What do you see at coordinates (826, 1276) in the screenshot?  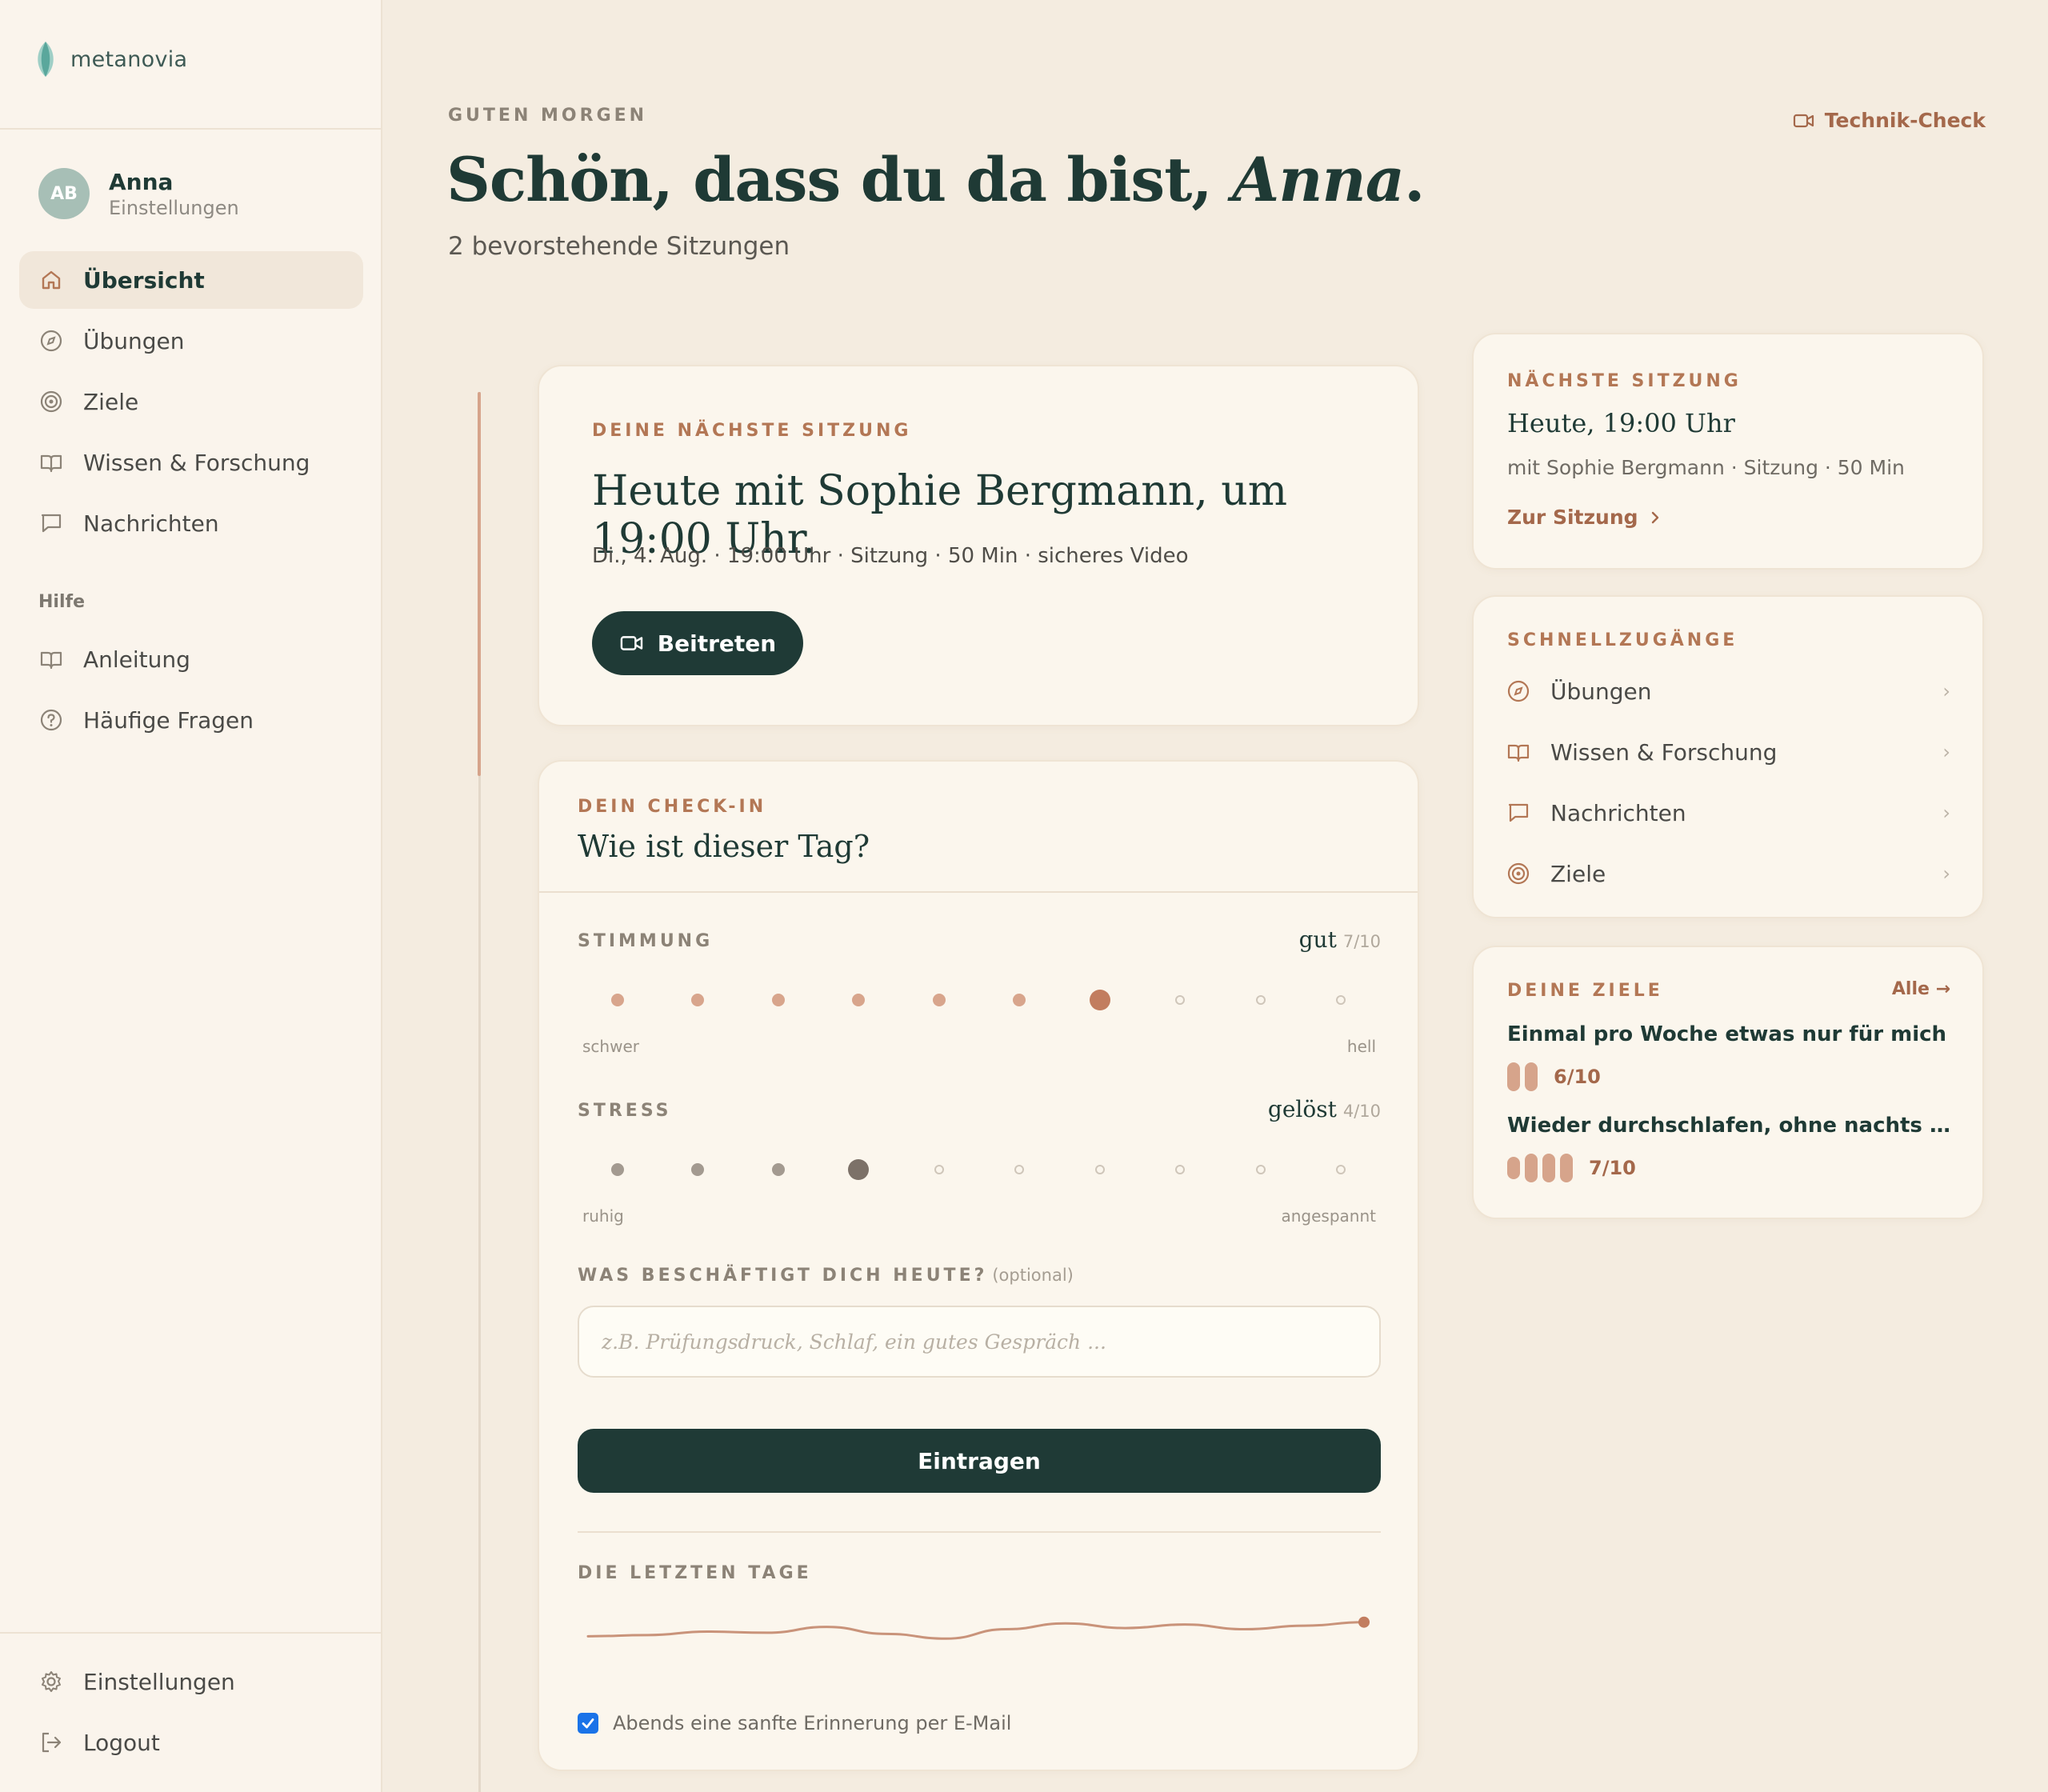 I see `concern-field-label: WAS BESCHÄFTIGT DICH HEUTE? (optional)` at bounding box center [826, 1276].